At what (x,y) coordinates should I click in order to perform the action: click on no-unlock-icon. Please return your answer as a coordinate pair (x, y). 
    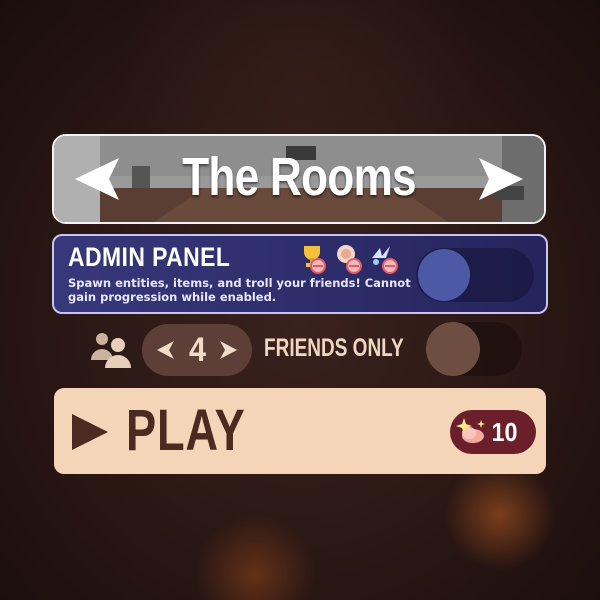
    Looking at the image, I should click on (349, 259).